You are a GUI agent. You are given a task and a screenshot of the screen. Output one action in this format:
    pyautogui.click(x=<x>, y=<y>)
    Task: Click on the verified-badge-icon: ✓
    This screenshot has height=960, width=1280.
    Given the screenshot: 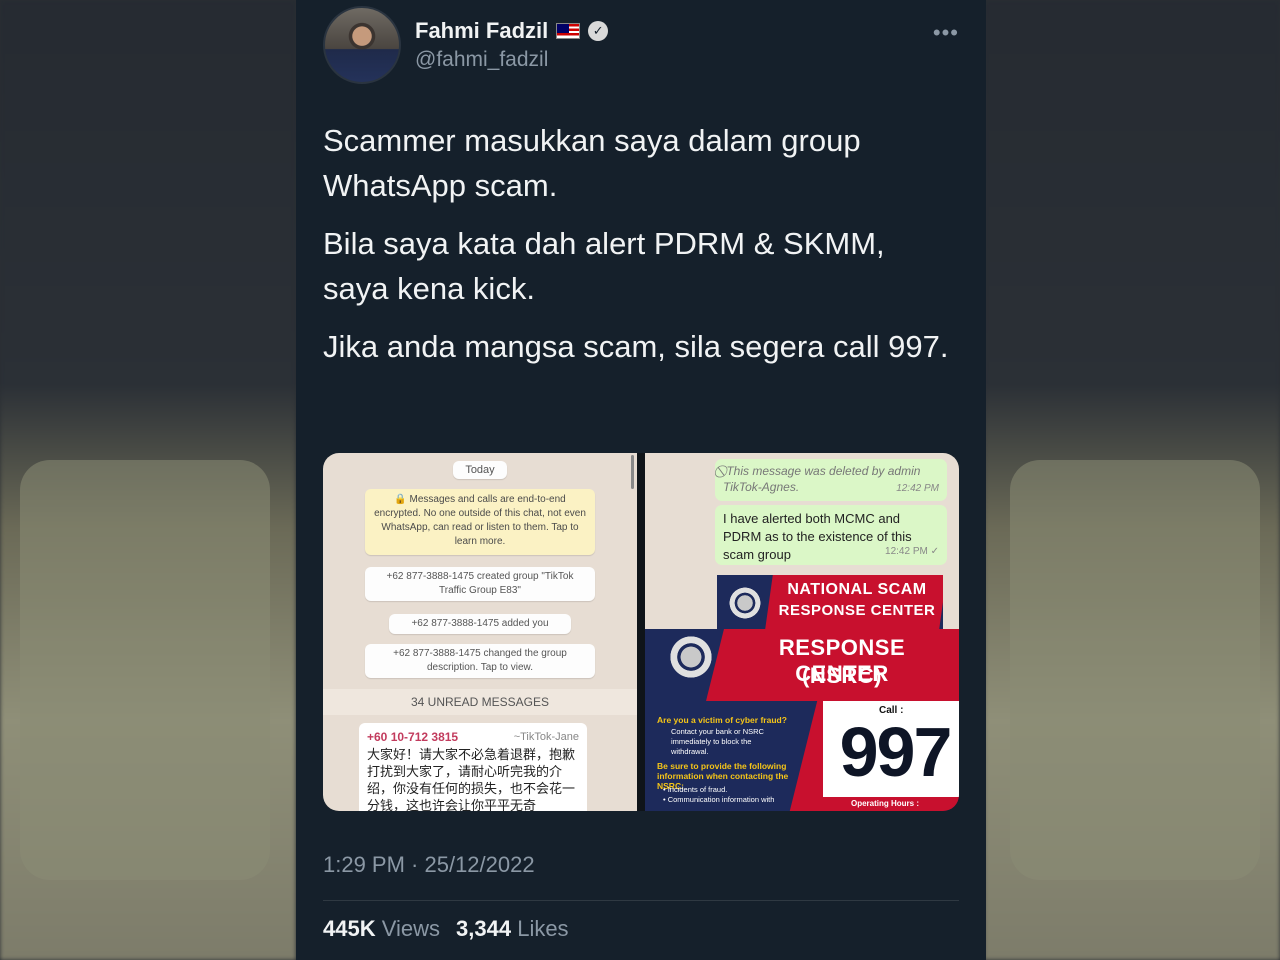 What is the action you would take?
    pyautogui.click(x=598, y=31)
    